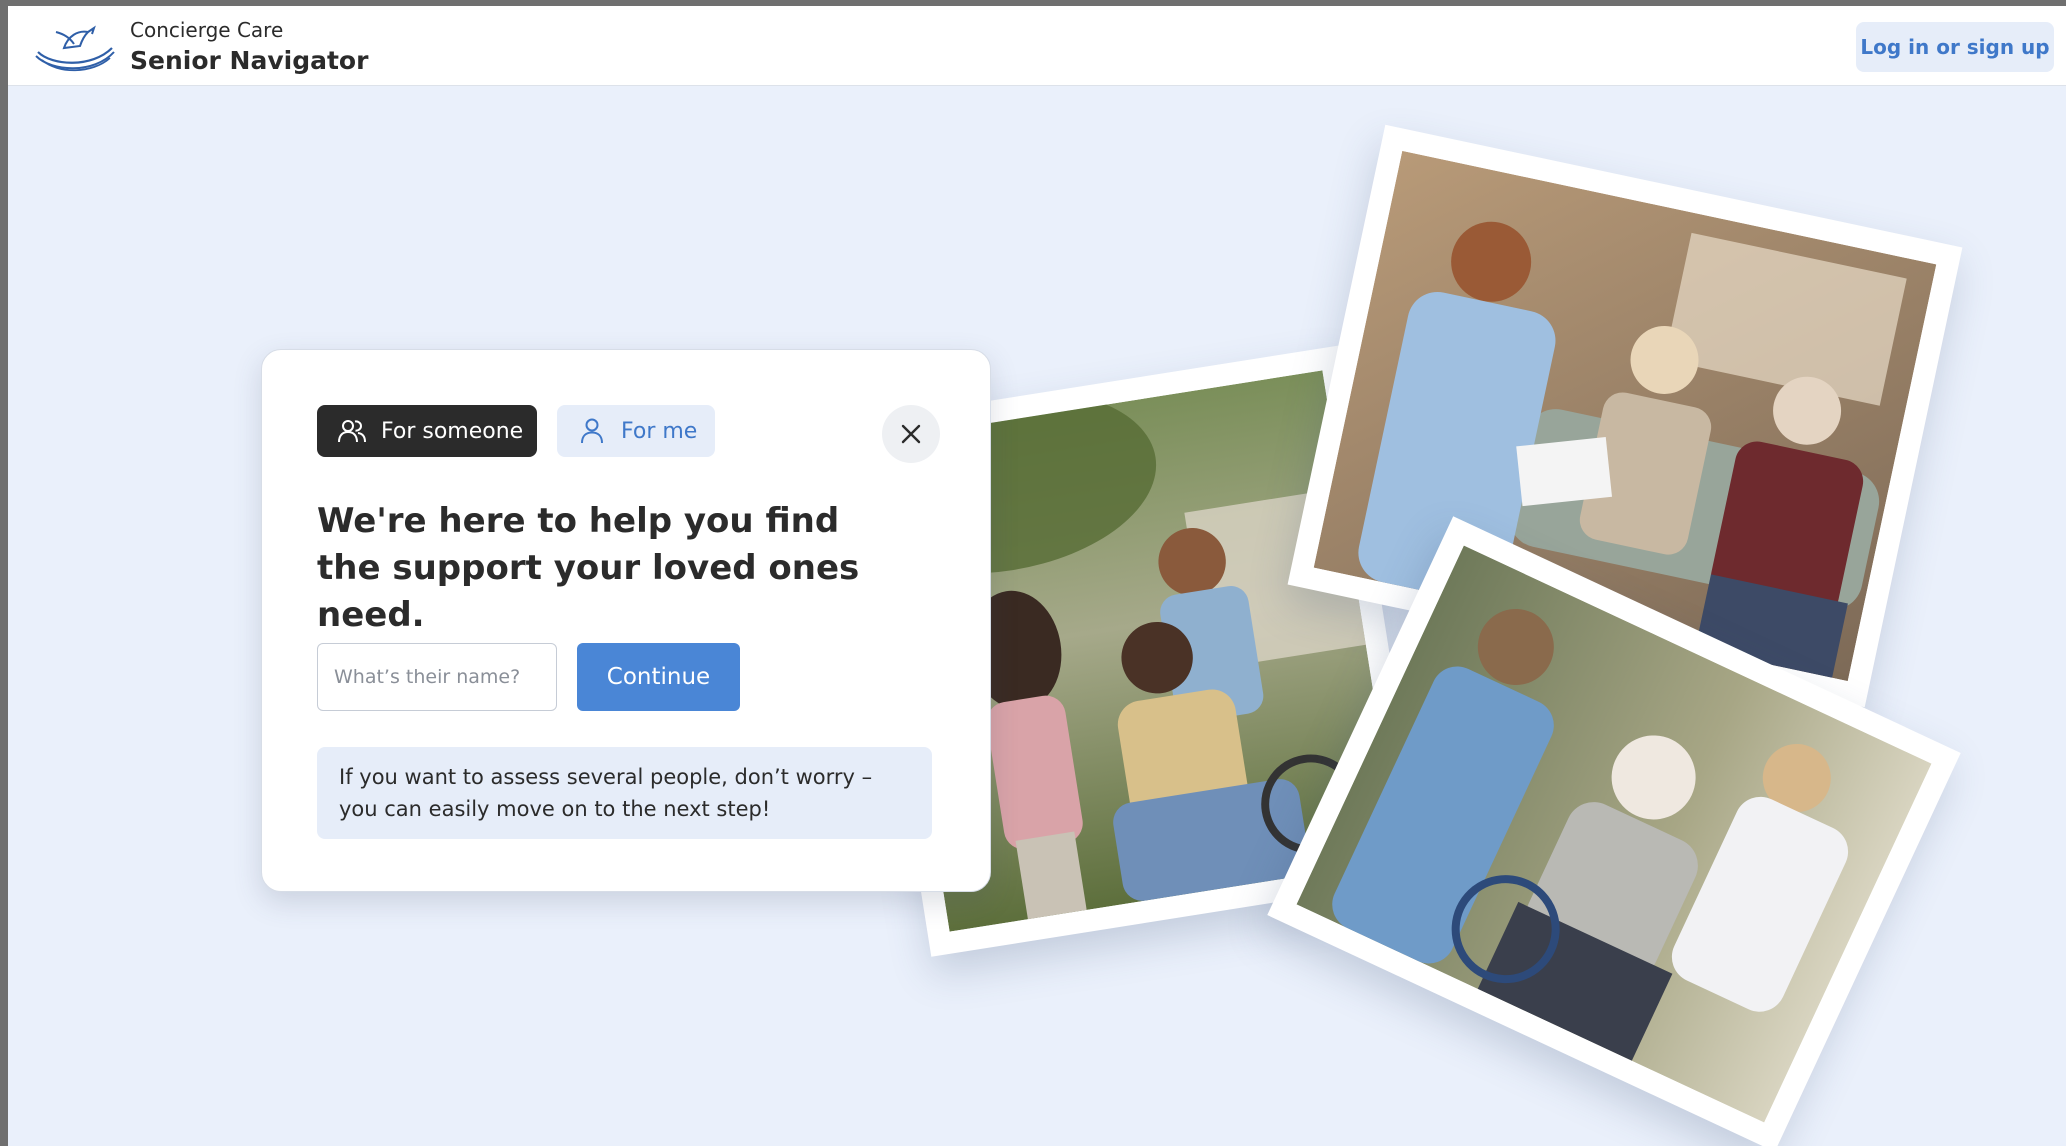 Image resolution: width=2066 pixels, height=1146 pixels. I want to click on tab-for-someone-label: For someone, so click(452, 431).